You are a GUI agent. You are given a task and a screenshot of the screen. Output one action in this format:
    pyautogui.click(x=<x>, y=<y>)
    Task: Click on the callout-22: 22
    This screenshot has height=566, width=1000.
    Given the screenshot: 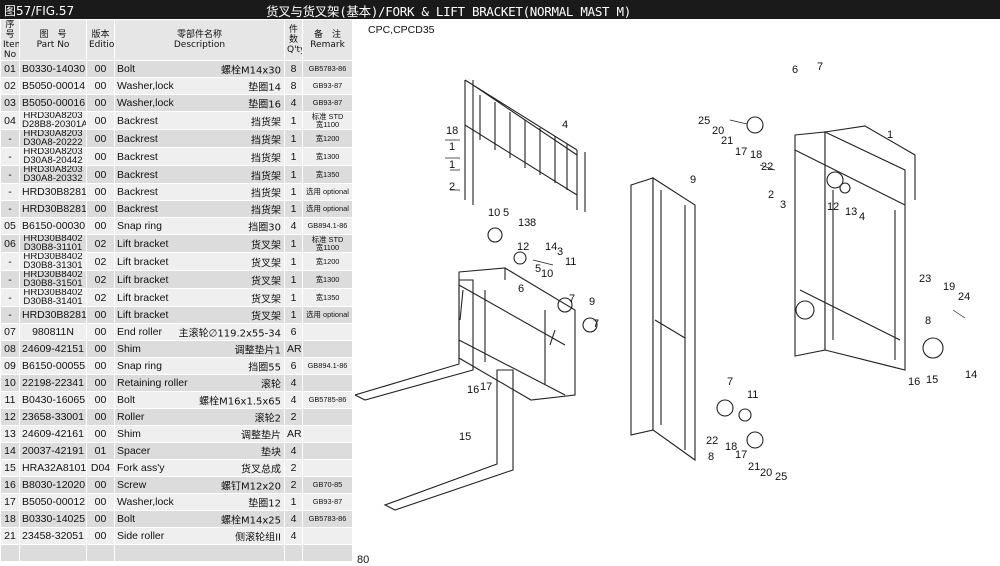 What is the action you would take?
    pyautogui.click(x=767, y=167)
    